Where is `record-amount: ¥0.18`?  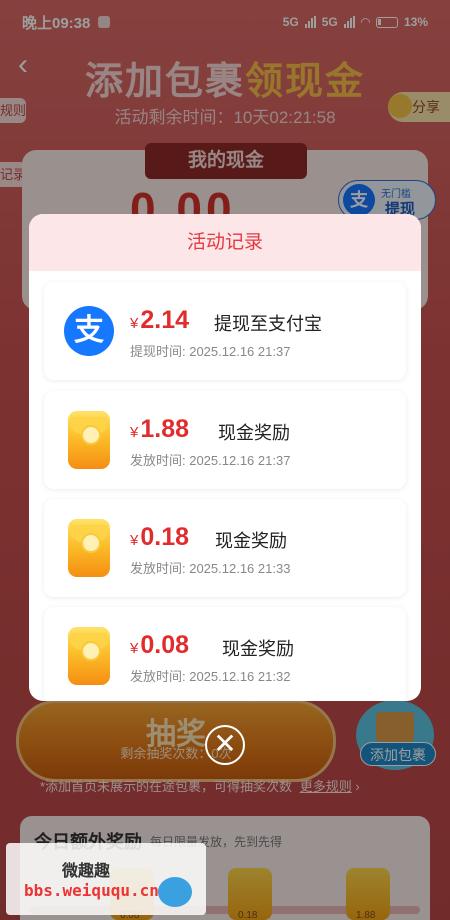
record-amount: ¥0.18 is located at coordinates (159, 537).